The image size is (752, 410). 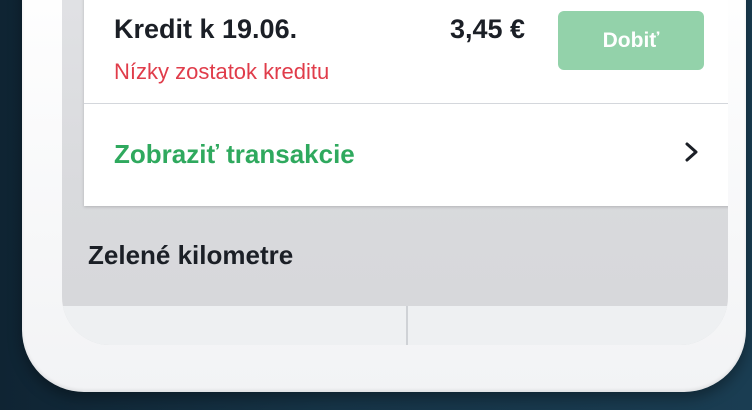 I want to click on view-transactions-label: Zobraziť transakcie, so click(x=234, y=154).